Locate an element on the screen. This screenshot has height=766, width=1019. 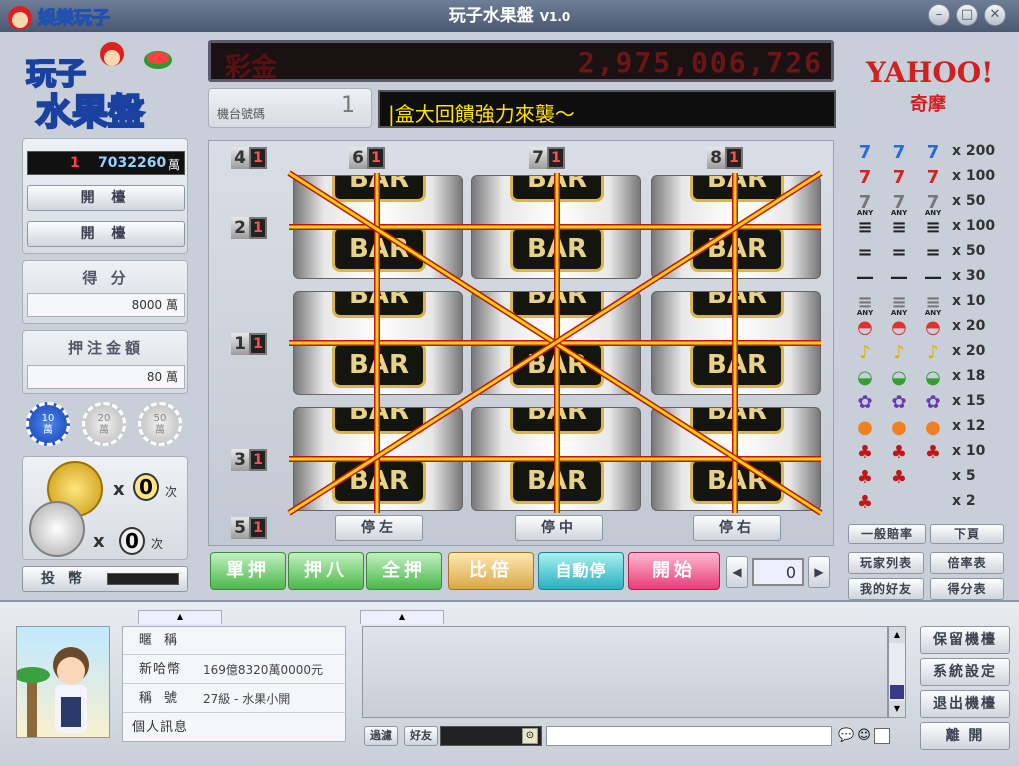
maximize-button: □ is located at coordinates (967, 15).